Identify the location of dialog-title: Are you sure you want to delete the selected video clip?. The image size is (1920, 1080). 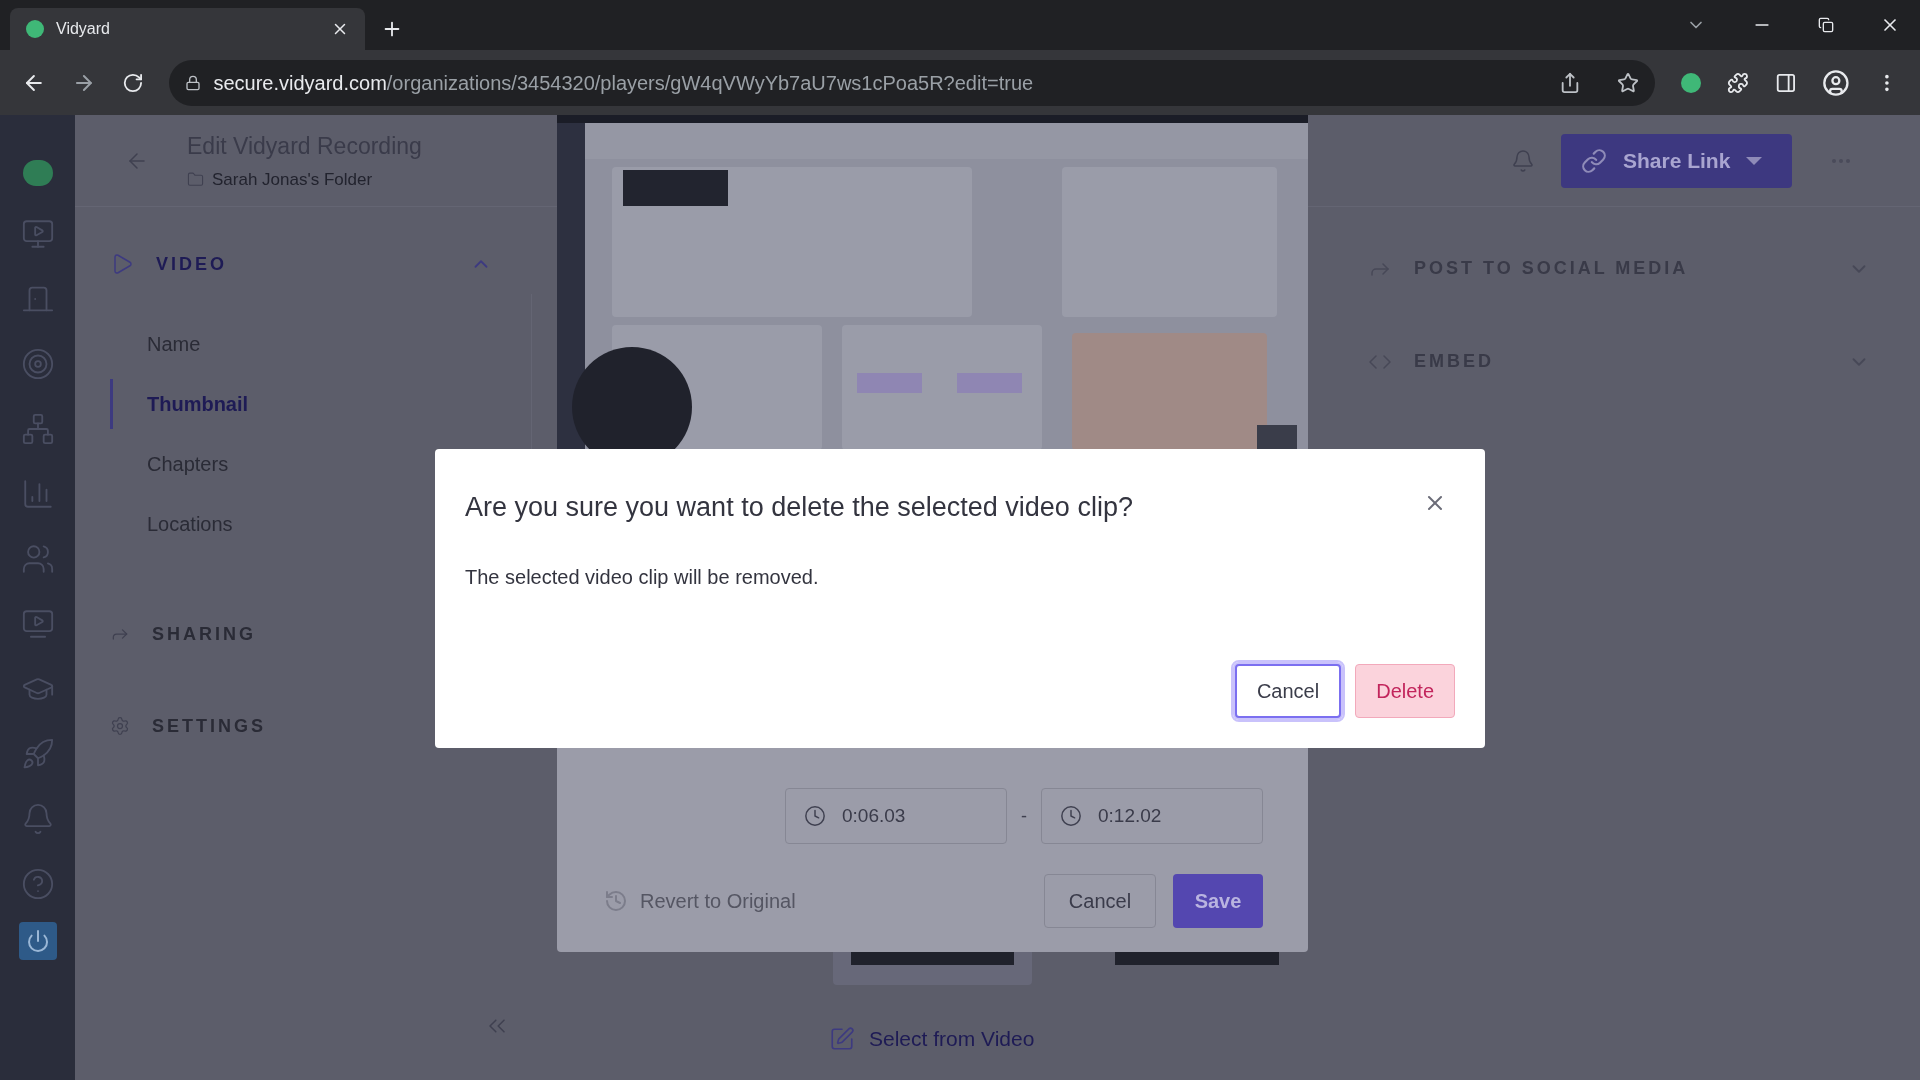
(799, 507).